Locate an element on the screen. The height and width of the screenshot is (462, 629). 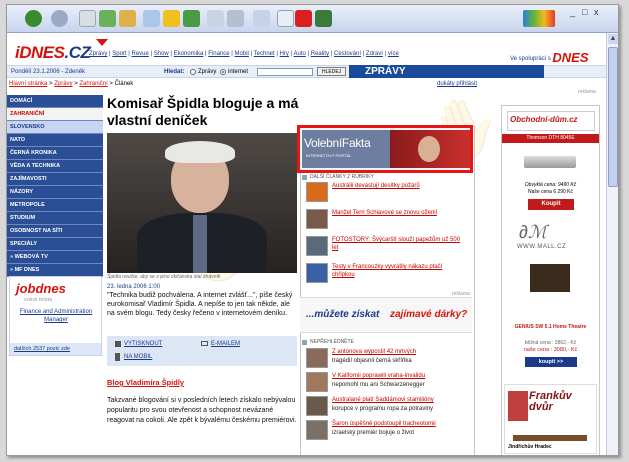
obchodni-dum-logo: Obchodní-dům.cz is located at coordinates (551, 121).